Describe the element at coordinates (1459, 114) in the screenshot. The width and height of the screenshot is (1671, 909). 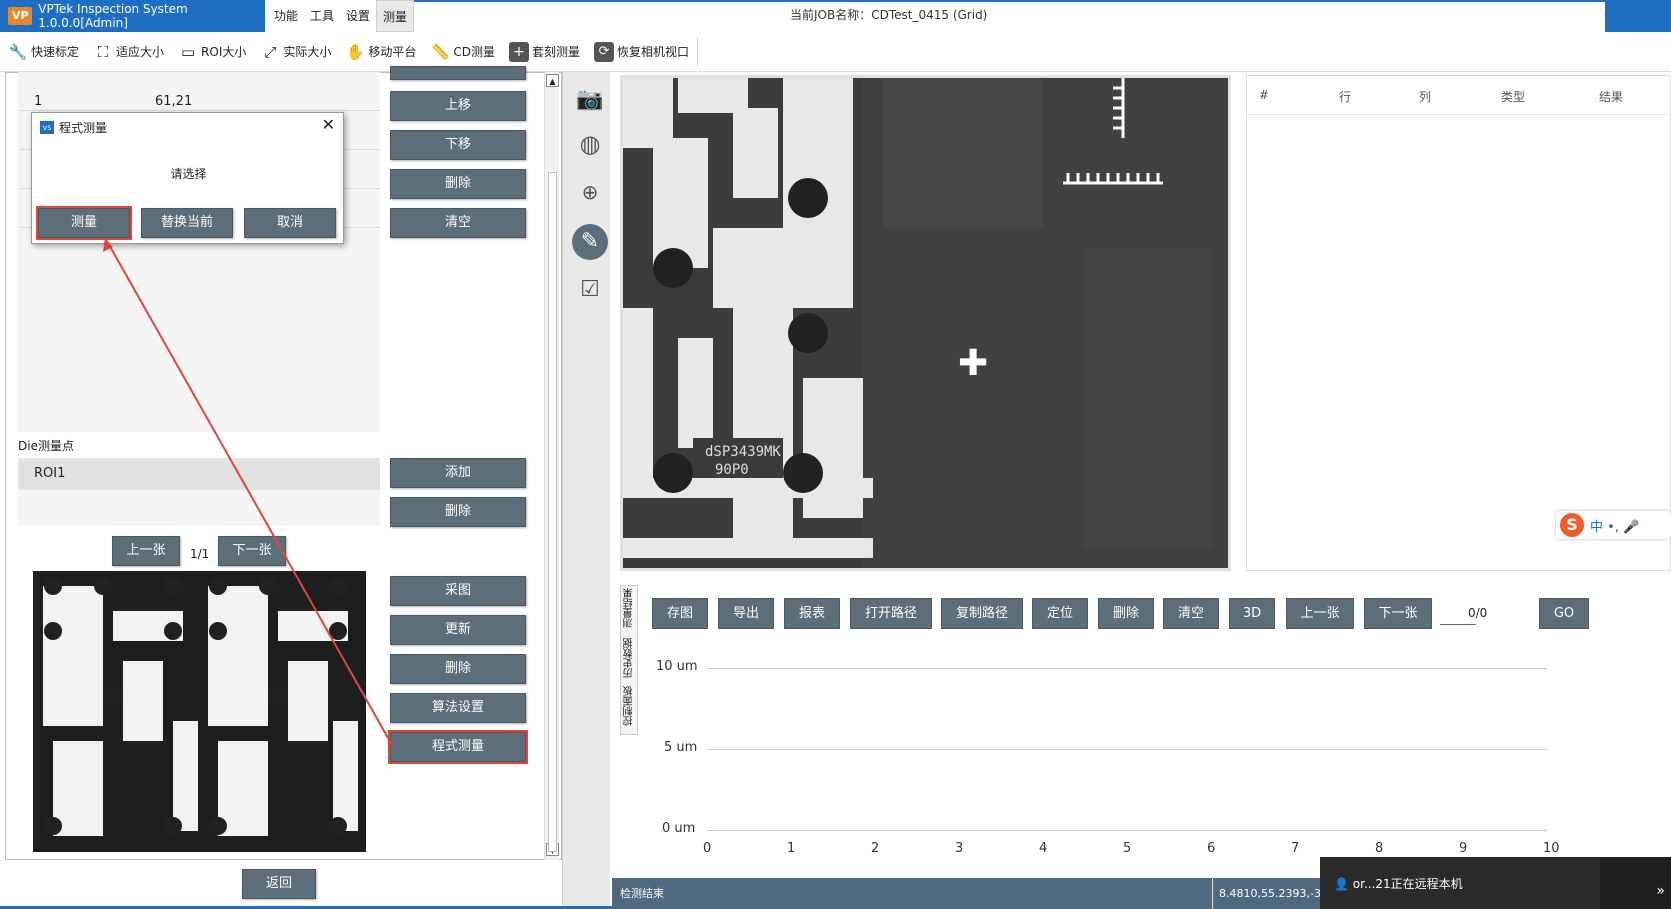
I see `header-divider` at that location.